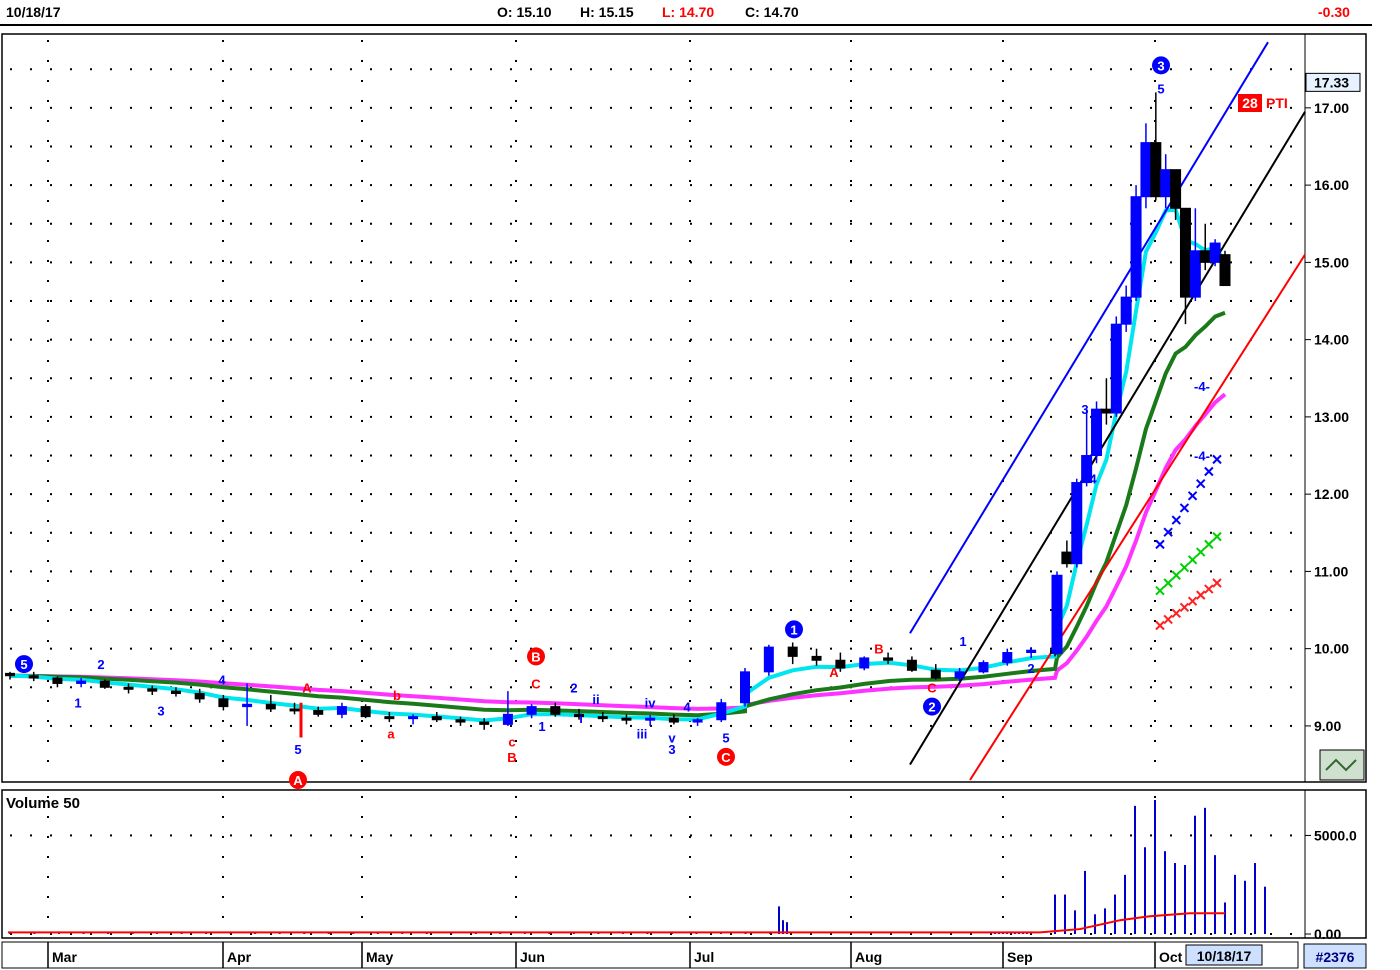  I want to click on wave-label: 3, so click(160, 710).